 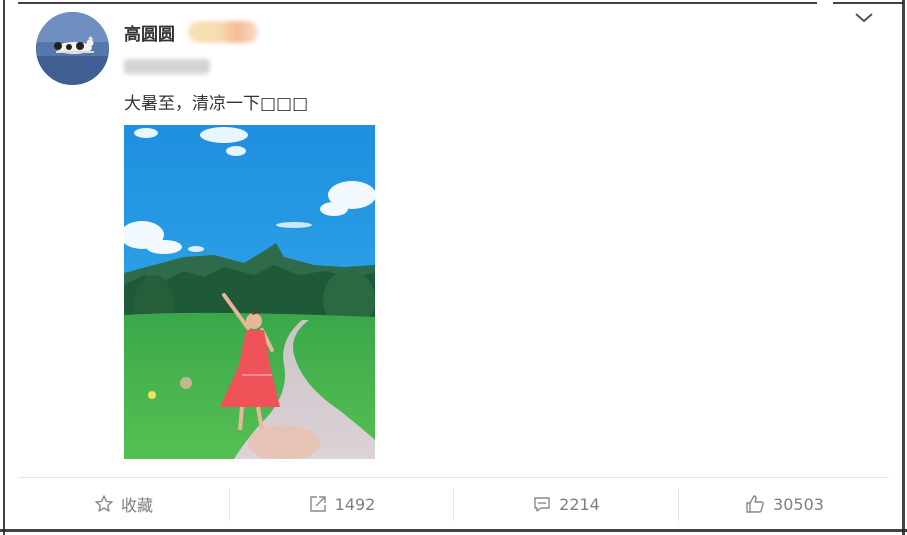 What do you see at coordinates (453, 477) in the screenshot?
I see `action-bar-divider` at bounding box center [453, 477].